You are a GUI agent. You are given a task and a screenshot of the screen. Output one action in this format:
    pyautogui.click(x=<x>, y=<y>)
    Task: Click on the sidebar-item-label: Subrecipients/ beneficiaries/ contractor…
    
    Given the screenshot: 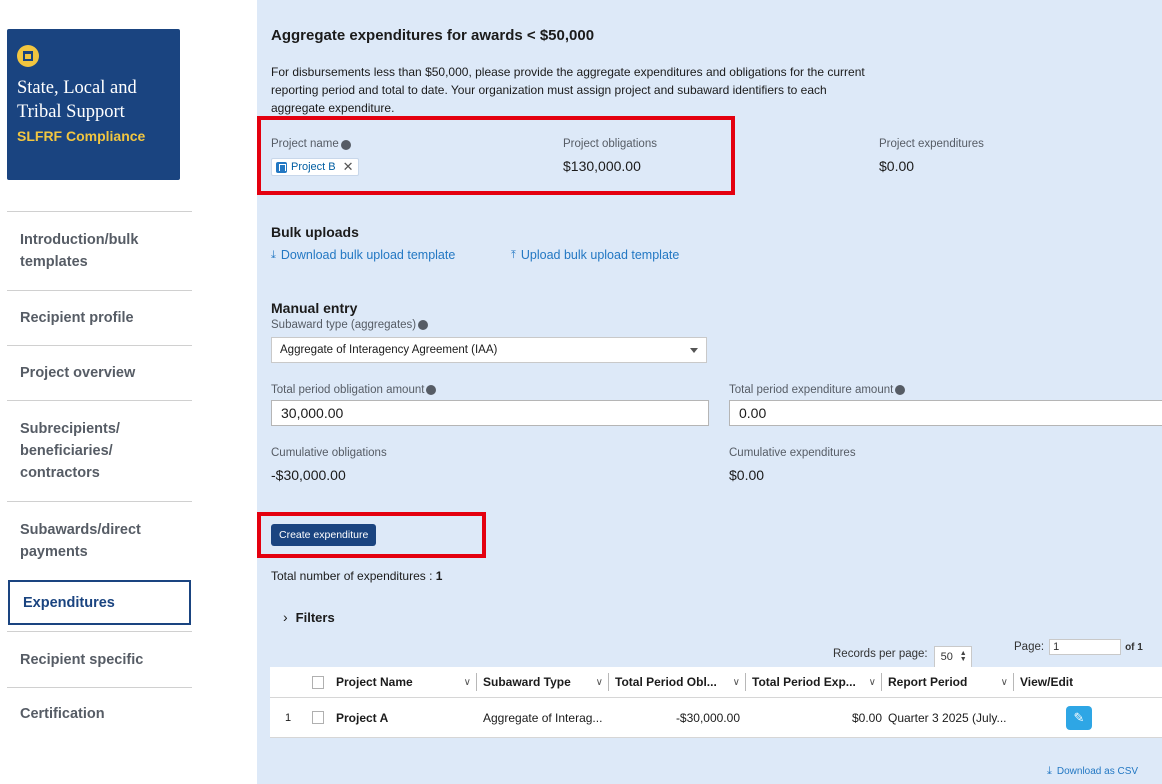 What is the action you would take?
    pyautogui.click(x=70, y=451)
    